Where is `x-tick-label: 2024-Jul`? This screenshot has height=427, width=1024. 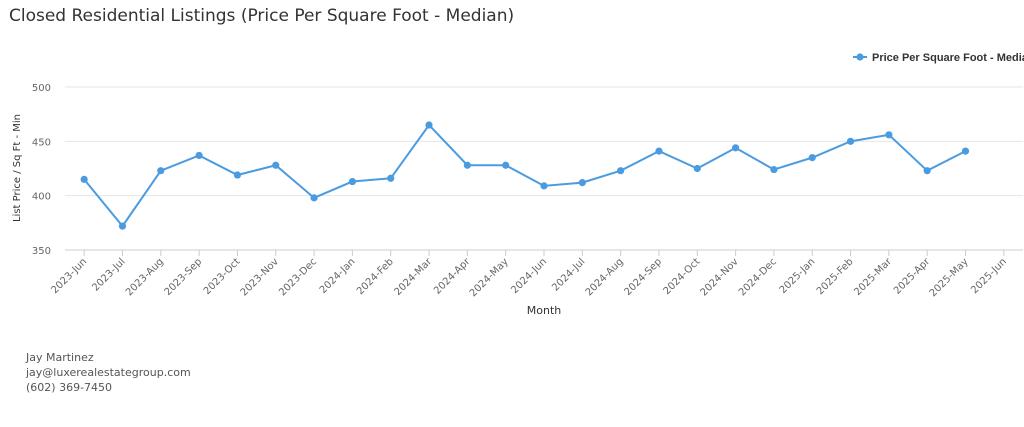
x-tick-label: 2024-Jul is located at coordinates (568, 274).